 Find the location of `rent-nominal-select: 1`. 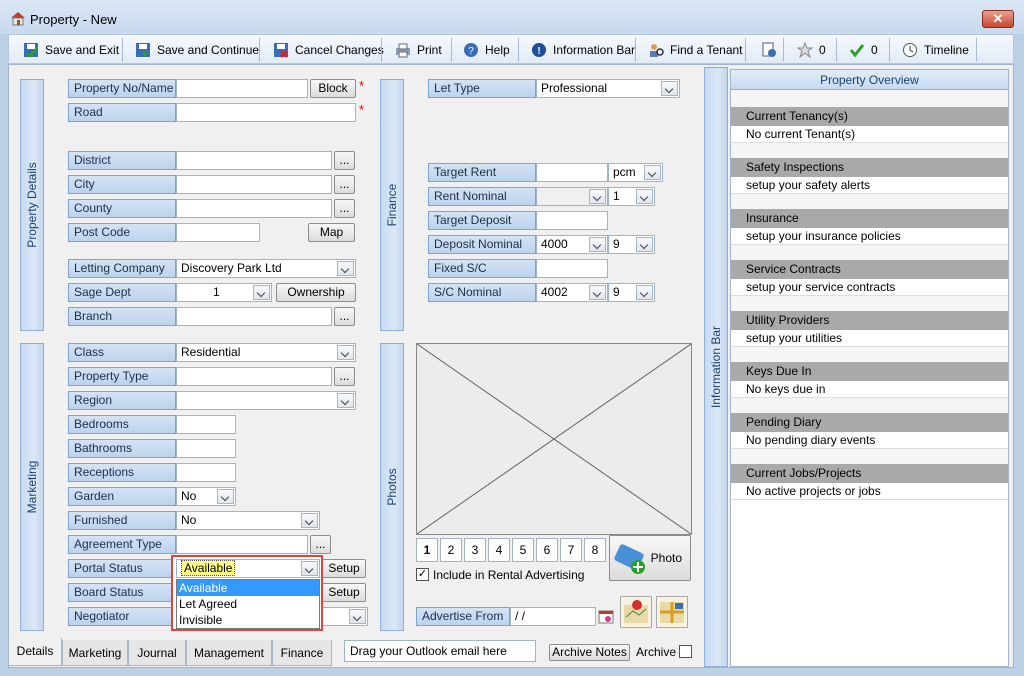

rent-nominal-select: 1 is located at coordinates (631, 196).